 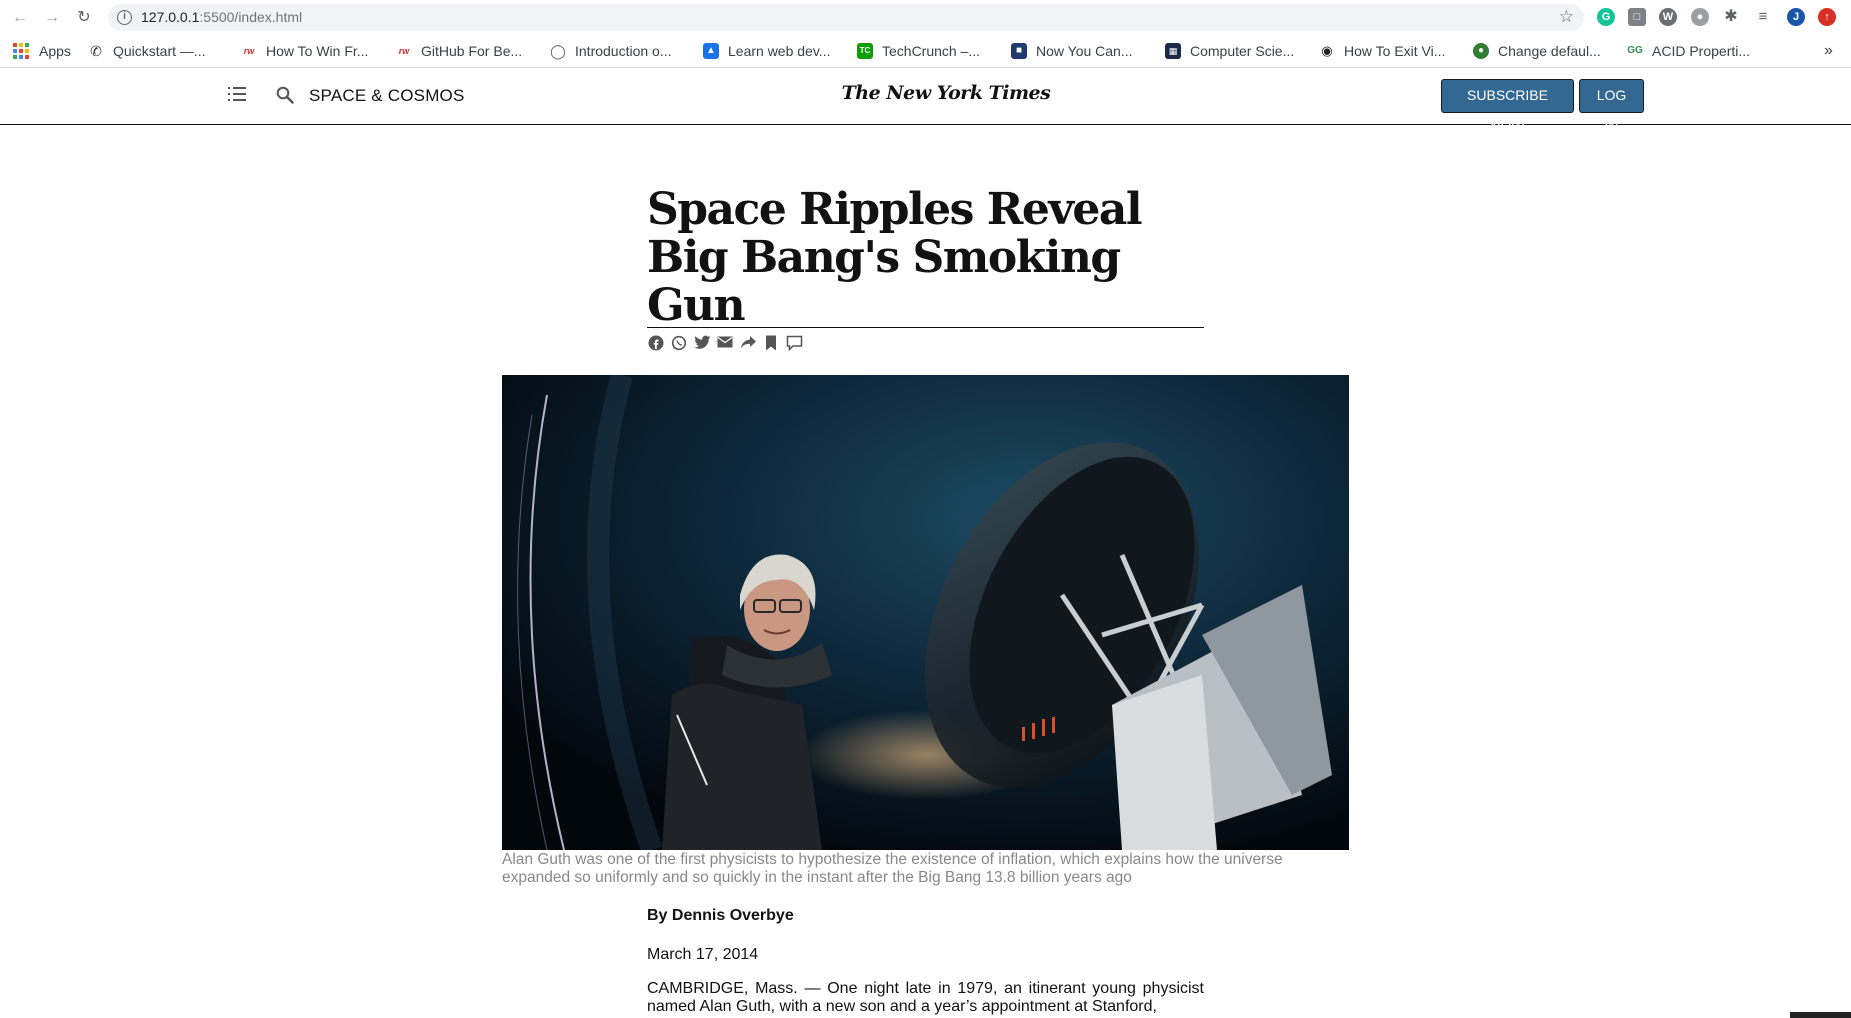 What do you see at coordinates (1507, 106) in the screenshot?
I see `subscribe-button: SUBSCRIBE NOW` at bounding box center [1507, 106].